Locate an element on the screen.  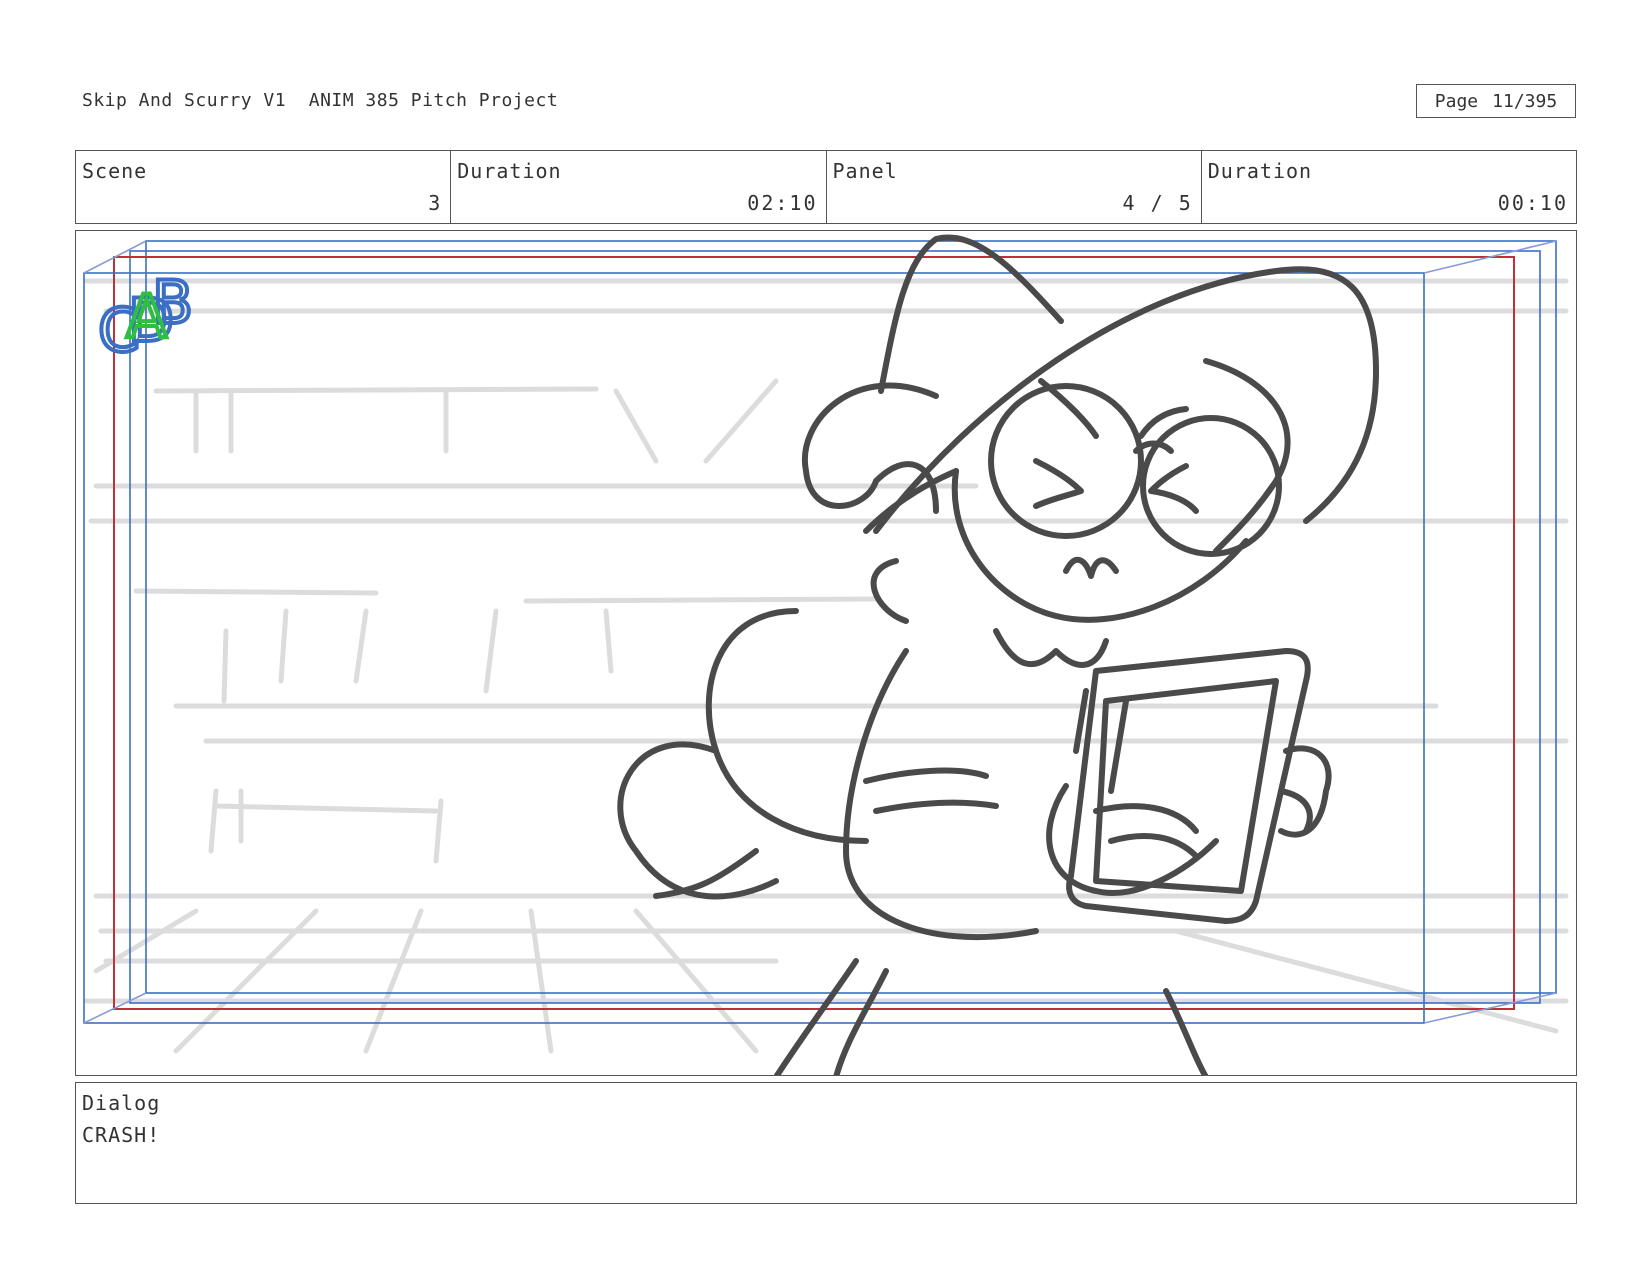
scene-duration-label: Duration is located at coordinates (509, 171).